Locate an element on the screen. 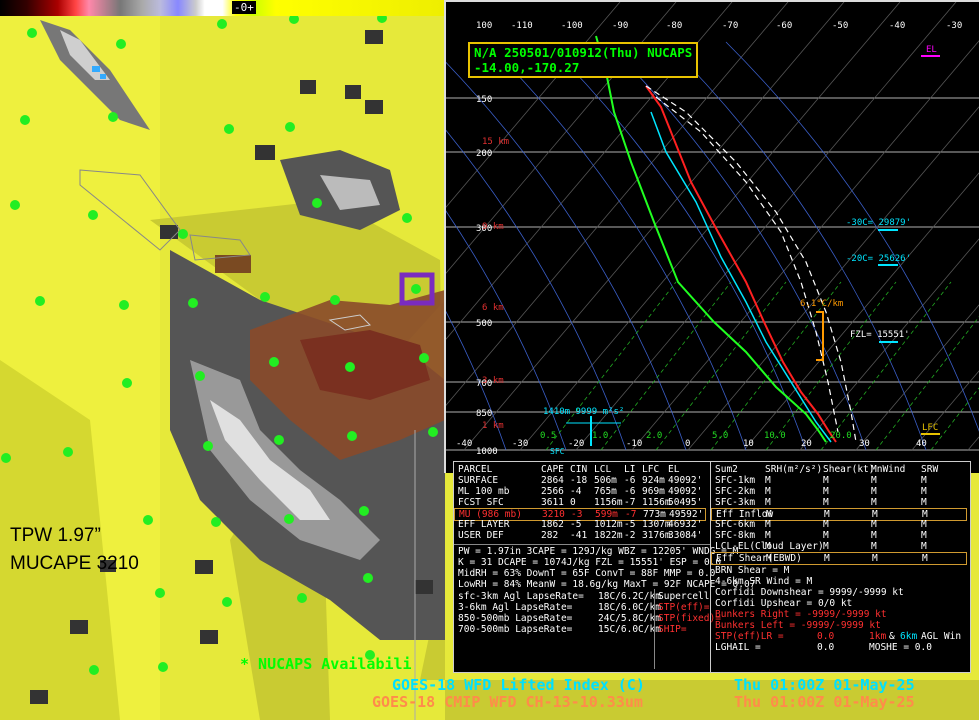  parcel-cell: -41 is located at coordinates (579, 535).